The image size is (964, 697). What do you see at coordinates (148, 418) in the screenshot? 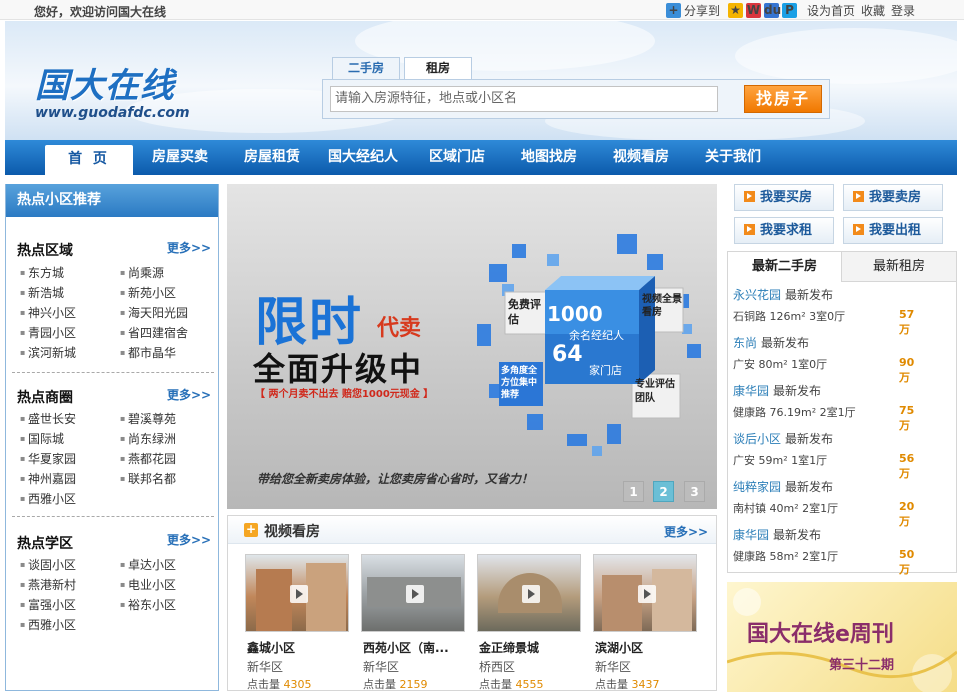
I see `list-item: 碧溪尊苑` at bounding box center [148, 418].